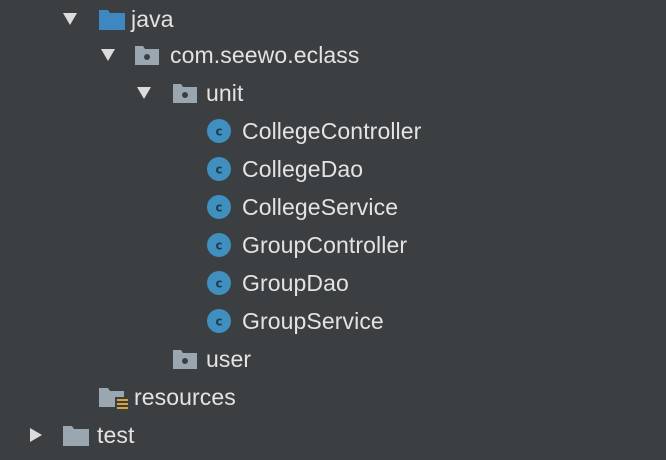 The width and height of the screenshot is (666, 460). I want to click on tree-node-resources: resources, so click(333, 397).